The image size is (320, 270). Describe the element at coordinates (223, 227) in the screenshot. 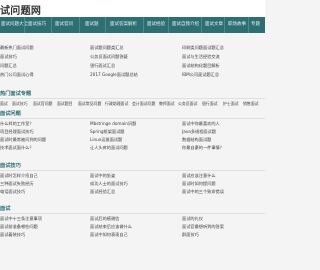

I see `list-item: 面试官最想听到的答案` at that location.